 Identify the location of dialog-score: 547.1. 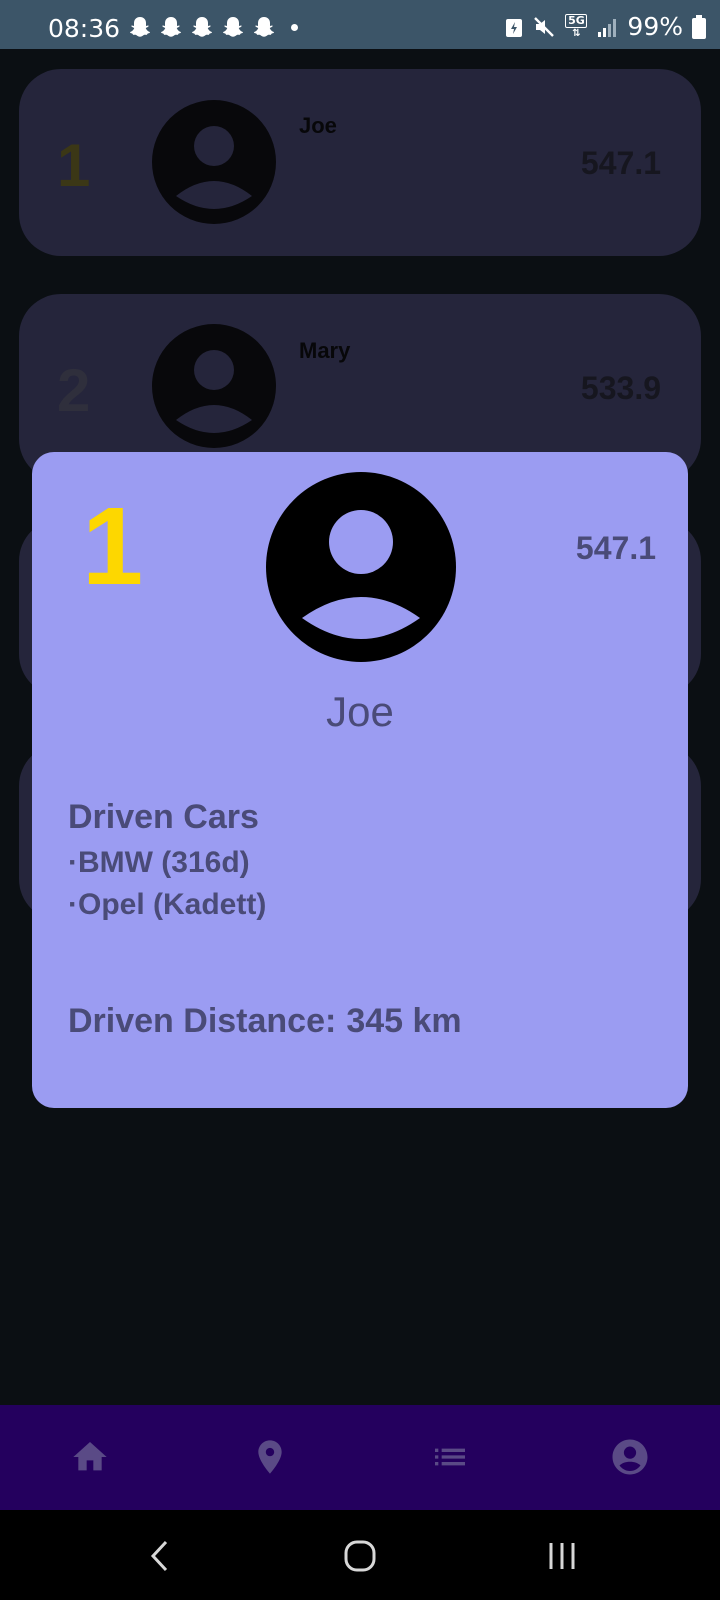
(615, 548).